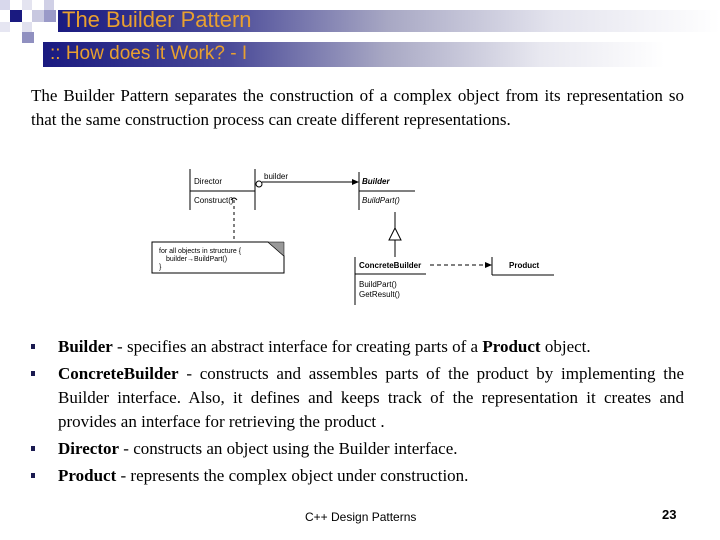 The height and width of the screenshot is (540, 720). What do you see at coordinates (361, 517) in the screenshot?
I see `footer-text: C++ Design Patterns` at bounding box center [361, 517].